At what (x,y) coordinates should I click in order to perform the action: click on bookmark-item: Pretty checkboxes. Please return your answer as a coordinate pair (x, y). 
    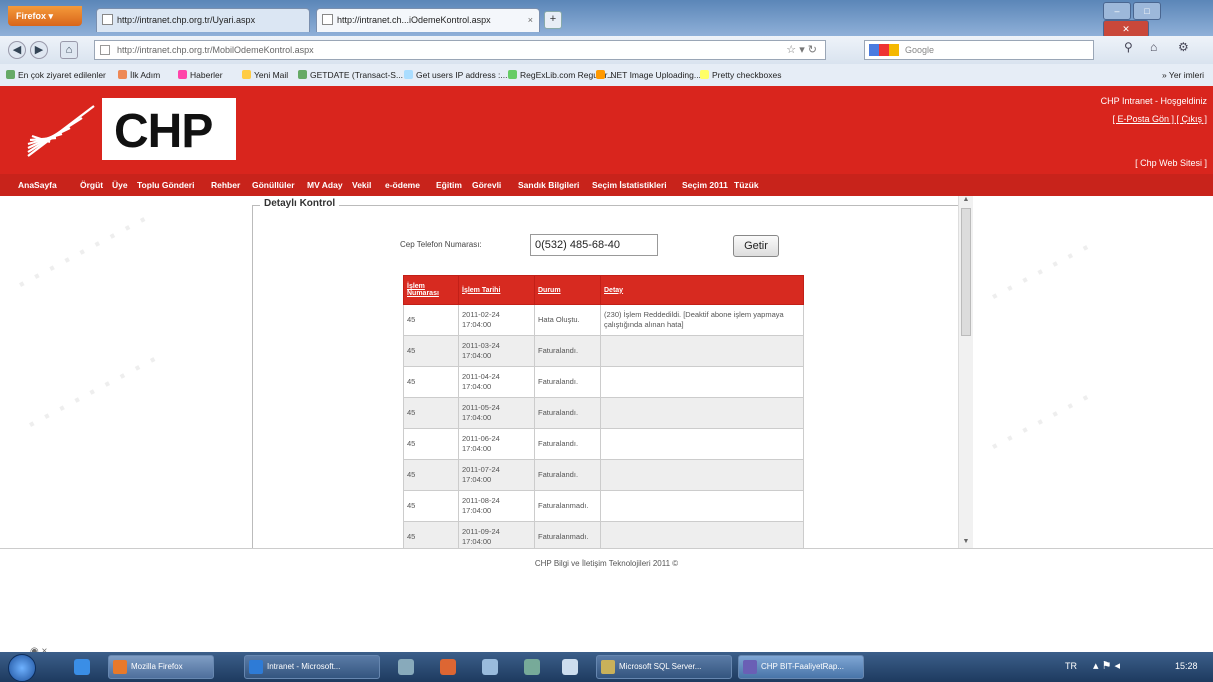
    Looking at the image, I should click on (740, 75).